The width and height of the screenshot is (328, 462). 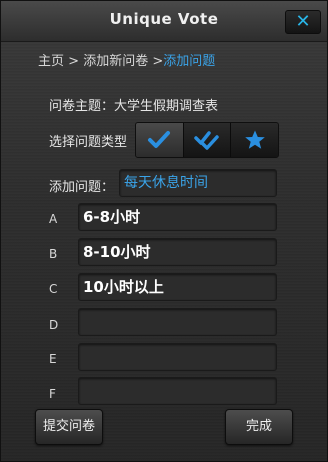 What do you see at coordinates (53, 359) in the screenshot?
I see `option-letter-e: E` at bounding box center [53, 359].